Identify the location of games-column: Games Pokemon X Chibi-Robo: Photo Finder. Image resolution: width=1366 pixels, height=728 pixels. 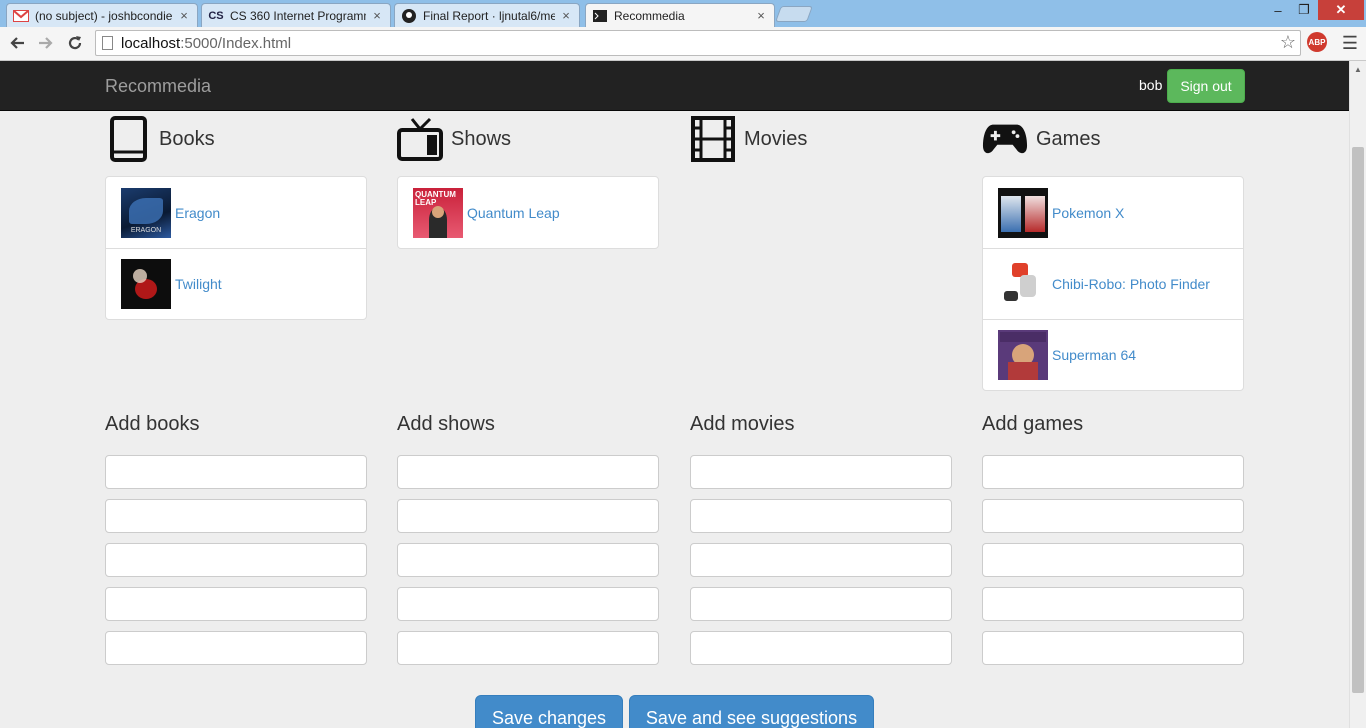
(1113, 251).